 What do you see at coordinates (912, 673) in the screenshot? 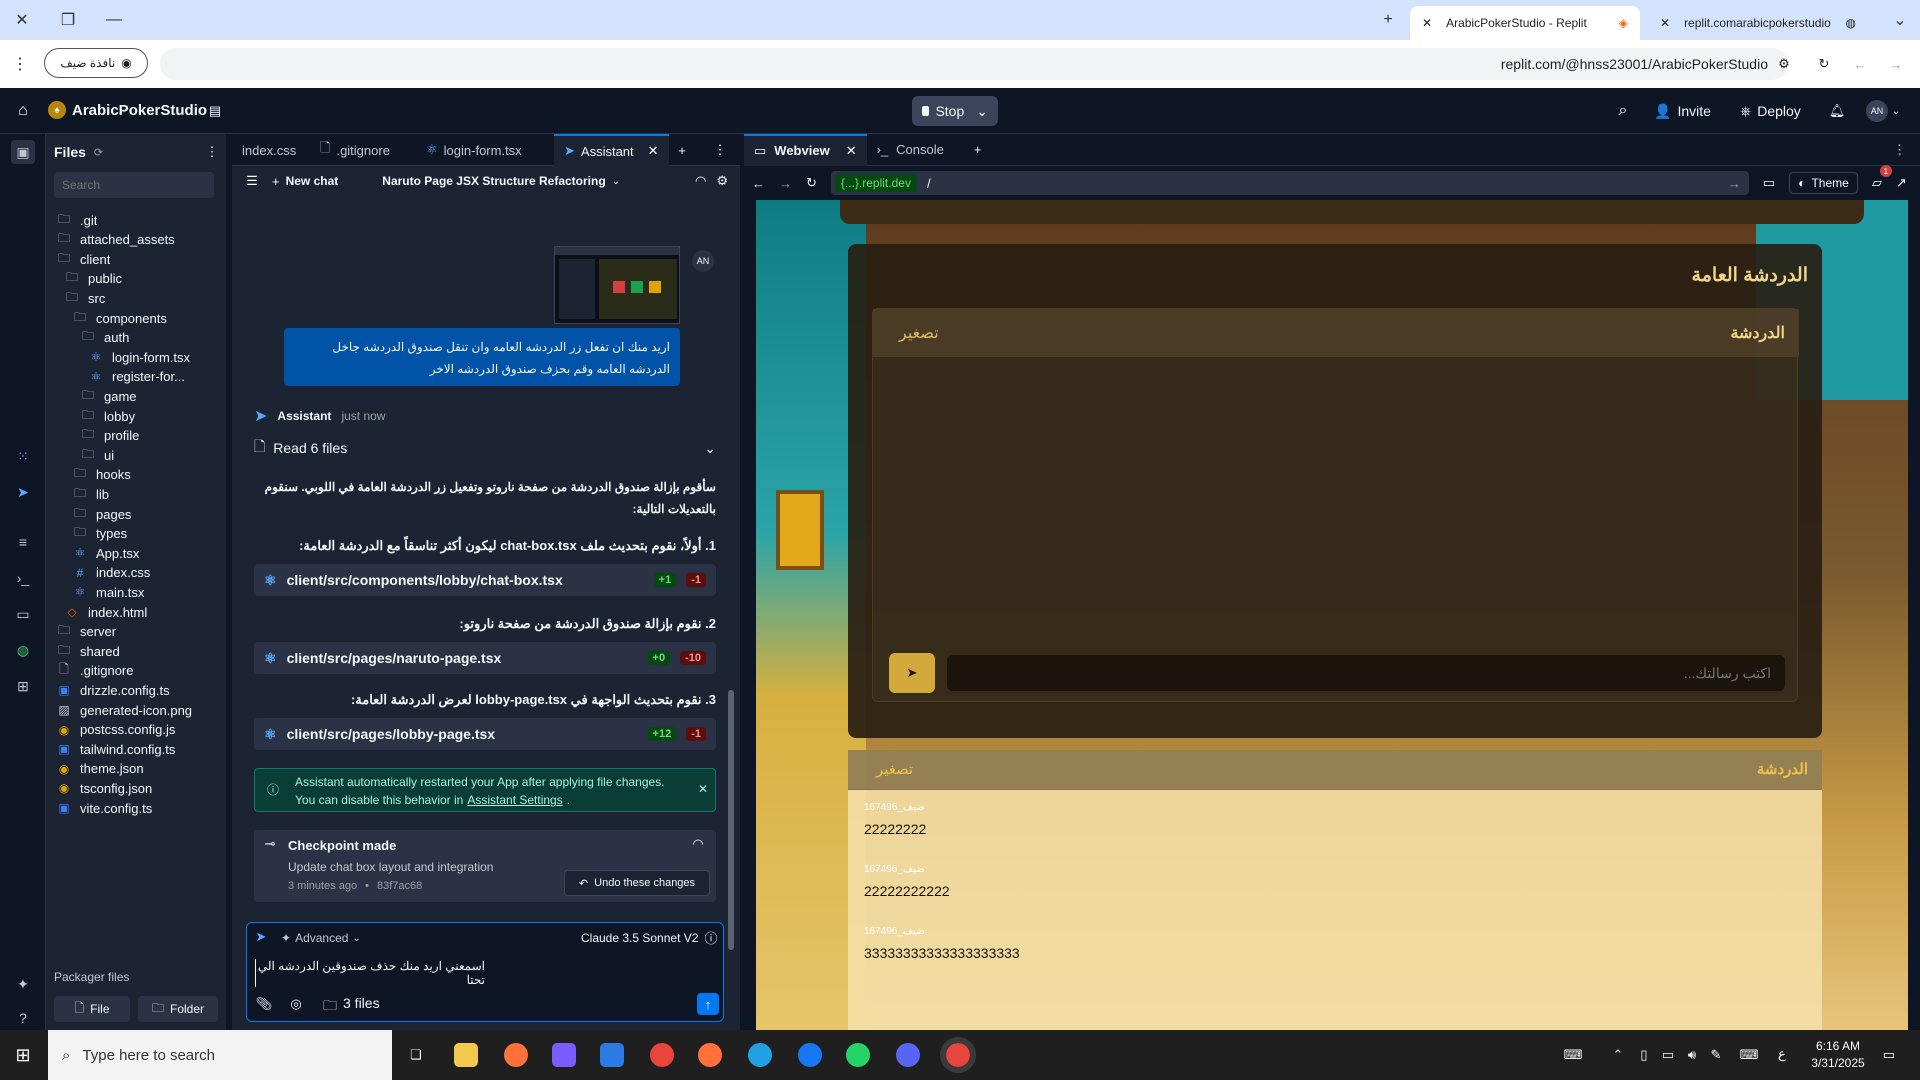
I see `send-message-button: ➤` at bounding box center [912, 673].